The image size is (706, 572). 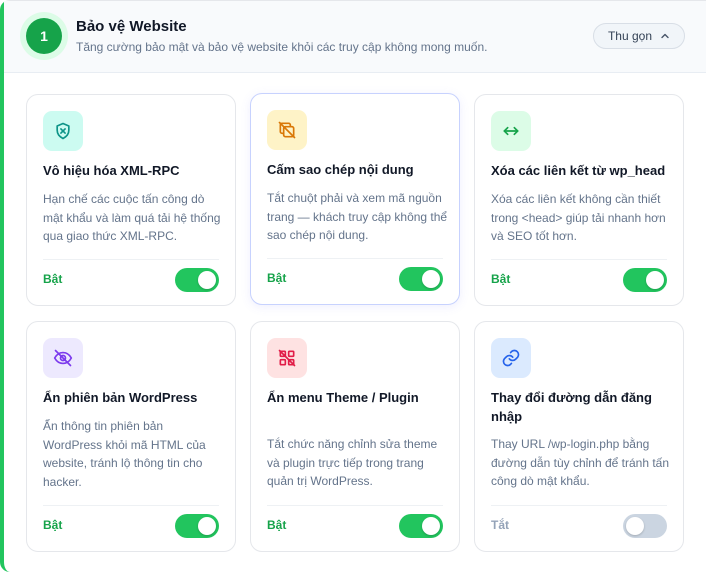 What do you see at coordinates (120, 397) in the screenshot?
I see `card-title: Ẩn phiên bản WordPress` at bounding box center [120, 397].